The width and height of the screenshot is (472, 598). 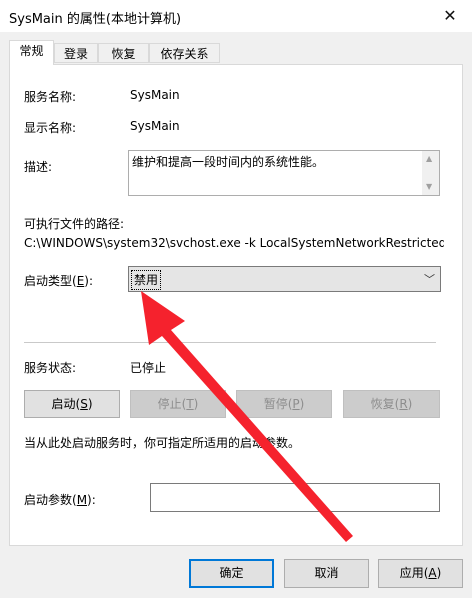 What do you see at coordinates (76, 53) in the screenshot?
I see `tab-logon: 登录` at bounding box center [76, 53].